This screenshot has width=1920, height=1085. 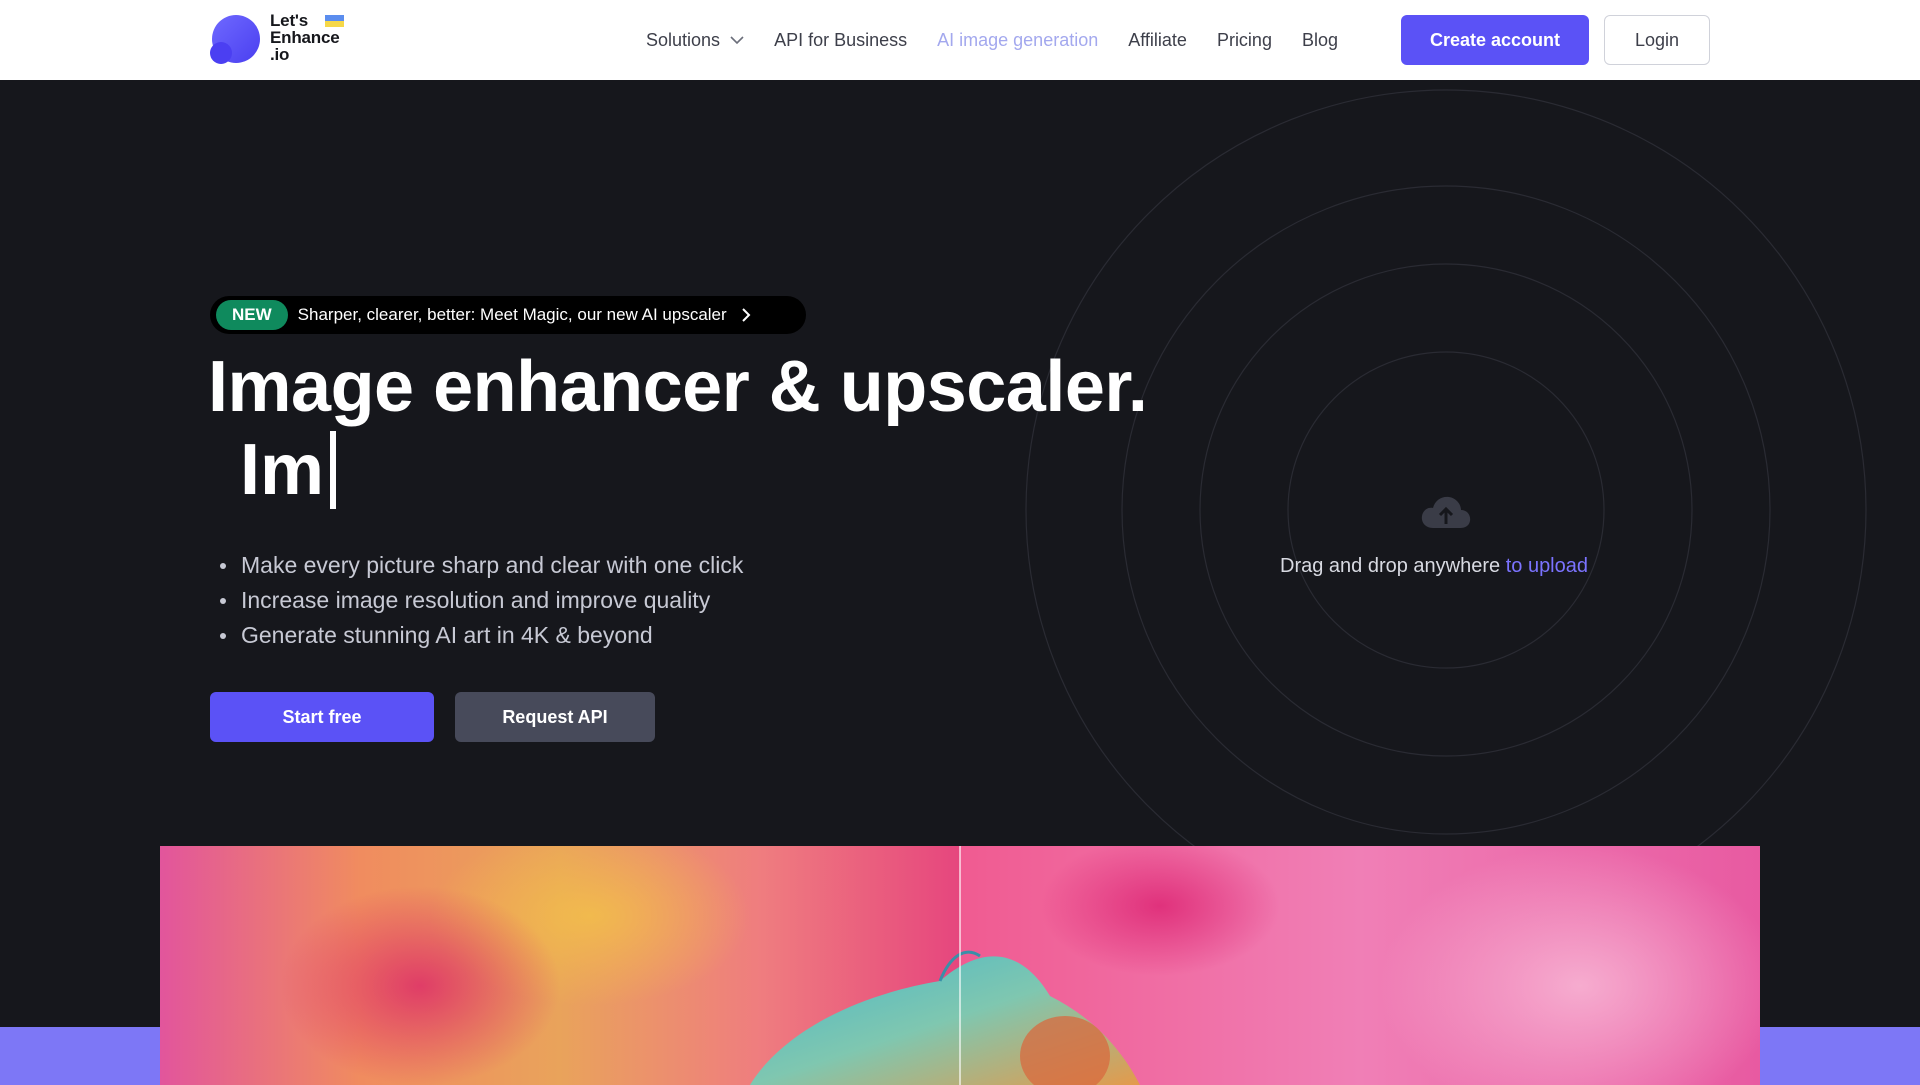 What do you see at coordinates (1547, 566) in the screenshot?
I see `upload-link: to upload` at bounding box center [1547, 566].